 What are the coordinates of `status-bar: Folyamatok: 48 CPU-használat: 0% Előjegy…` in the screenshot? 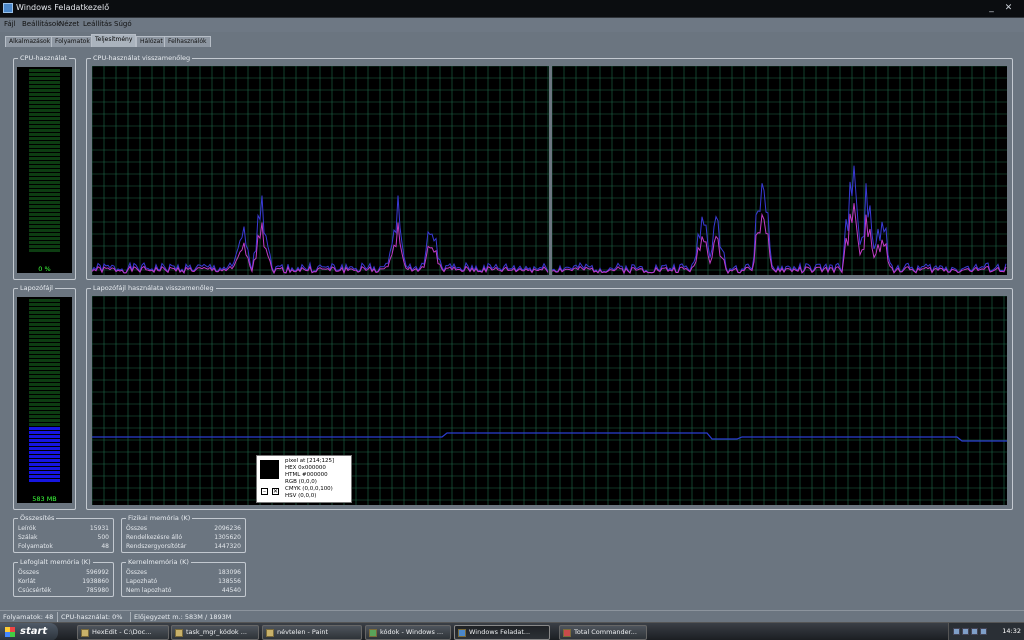 It's located at (512, 616).